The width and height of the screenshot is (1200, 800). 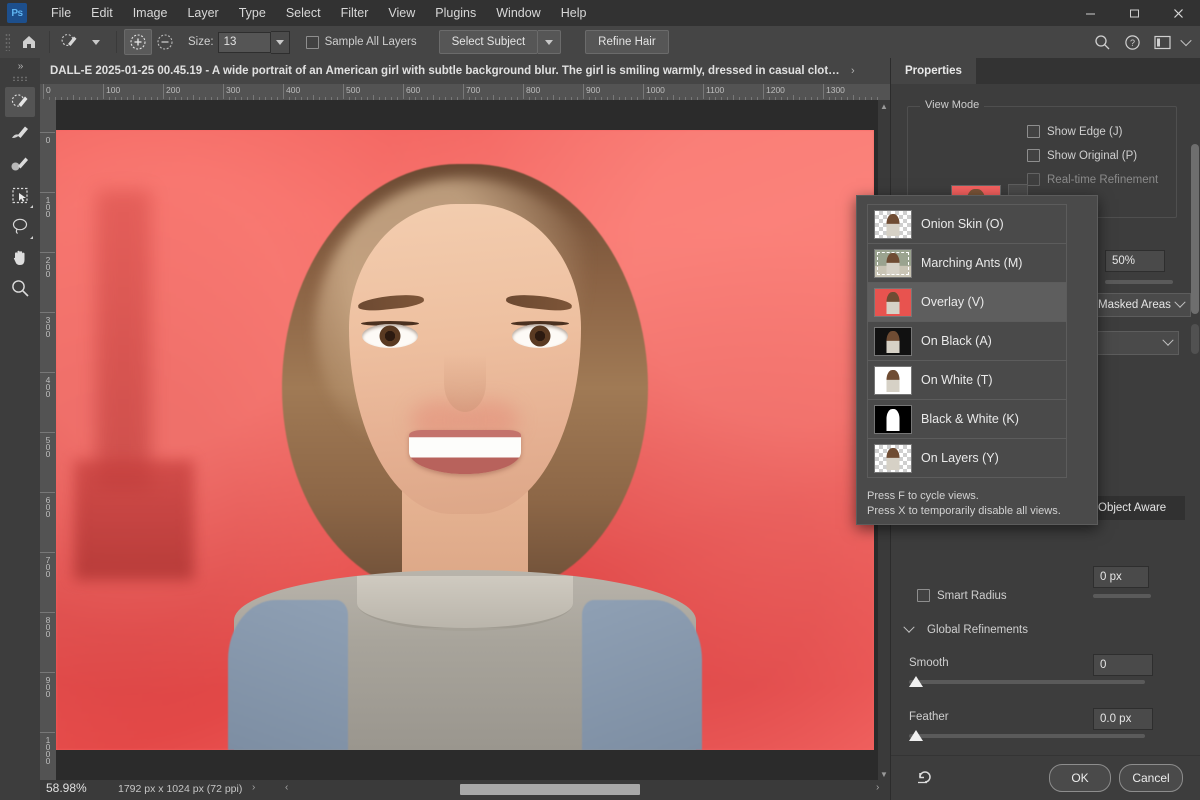 What do you see at coordinates (20, 78) in the screenshot?
I see `toolbar-grip` at bounding box center [20, 78].